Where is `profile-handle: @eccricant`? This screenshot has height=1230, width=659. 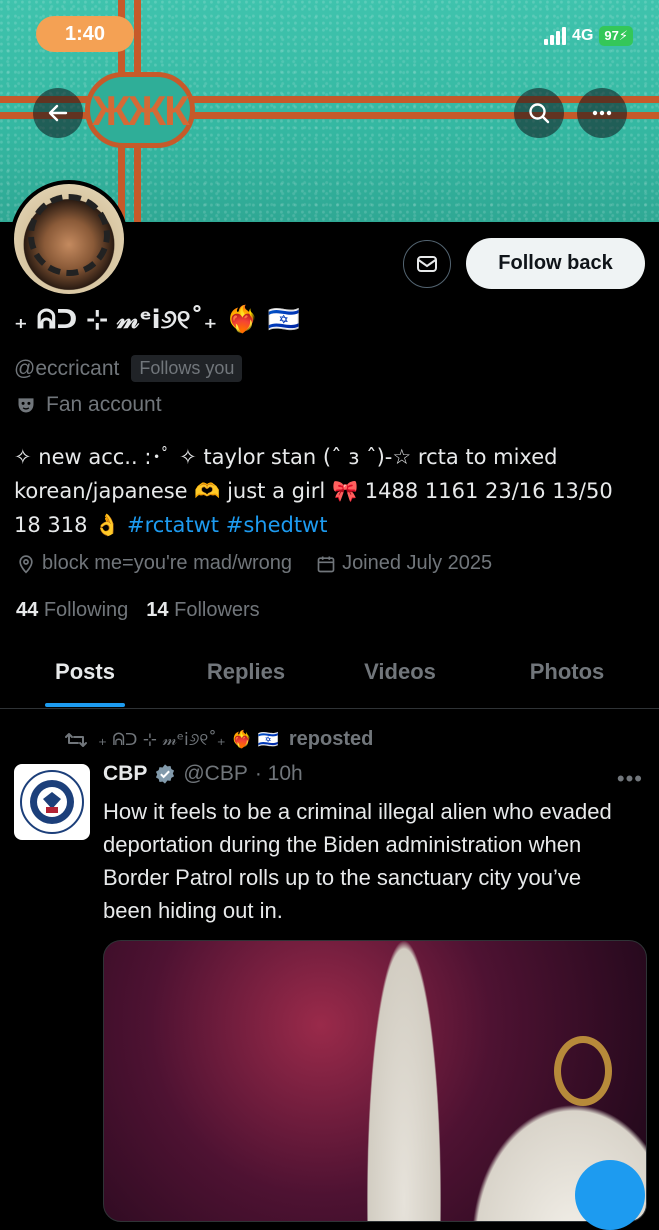
profile-handle: @eccricant is located at coordinates (67, 368).